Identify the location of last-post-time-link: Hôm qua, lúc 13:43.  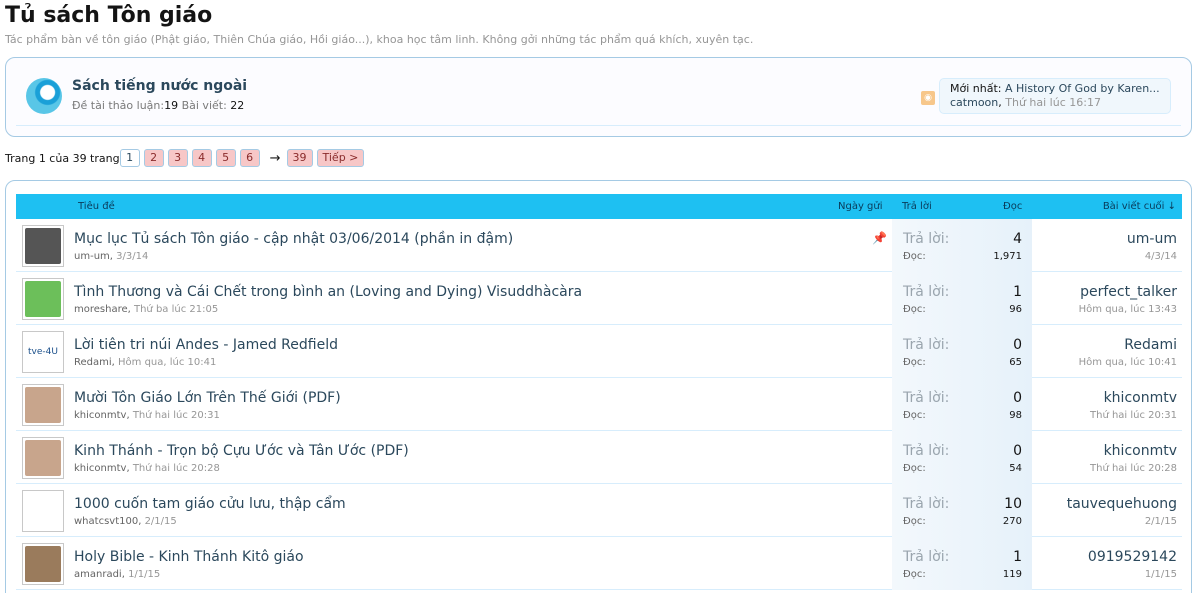
(1128, 309).